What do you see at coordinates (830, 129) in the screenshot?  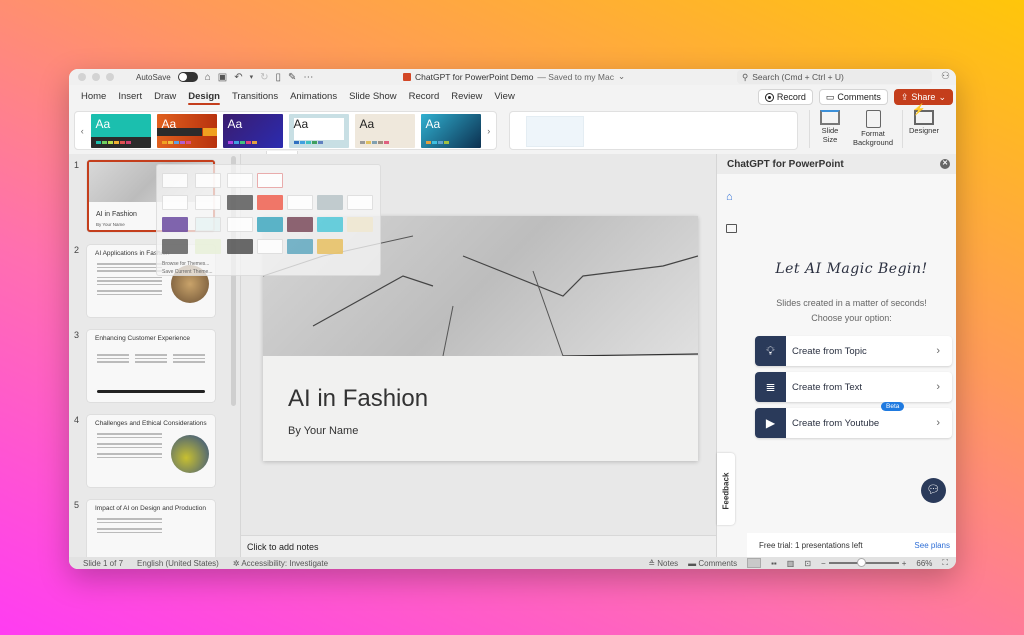 I see `slide-size-button: Slide Size` at bounding box center [830, 129].